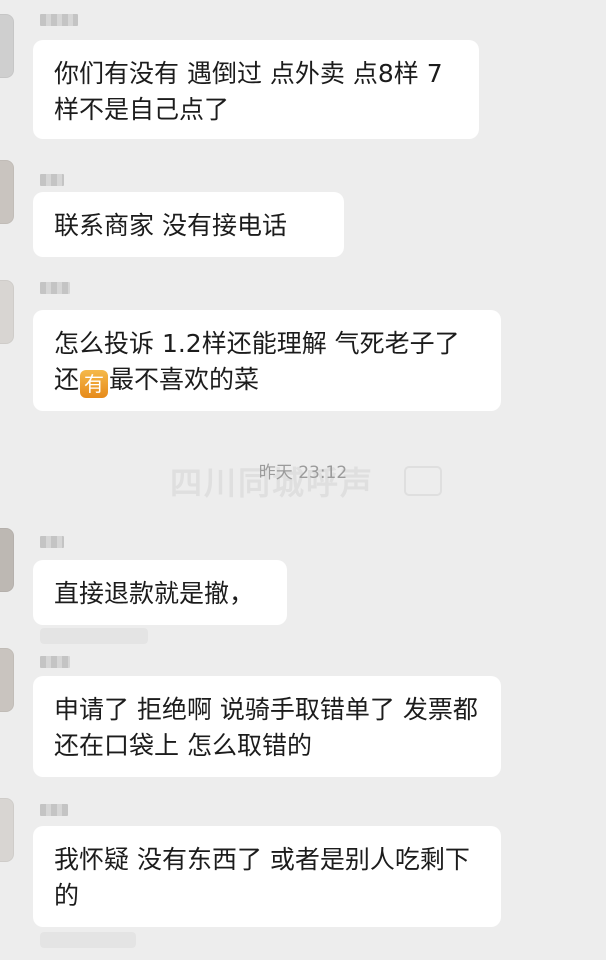 This screenshot has width=606, height=960. I want to click on message-bubble: 你们有没有 遇倒过 点外卖 点8样 7样不是自己点了, so click(256, 89).